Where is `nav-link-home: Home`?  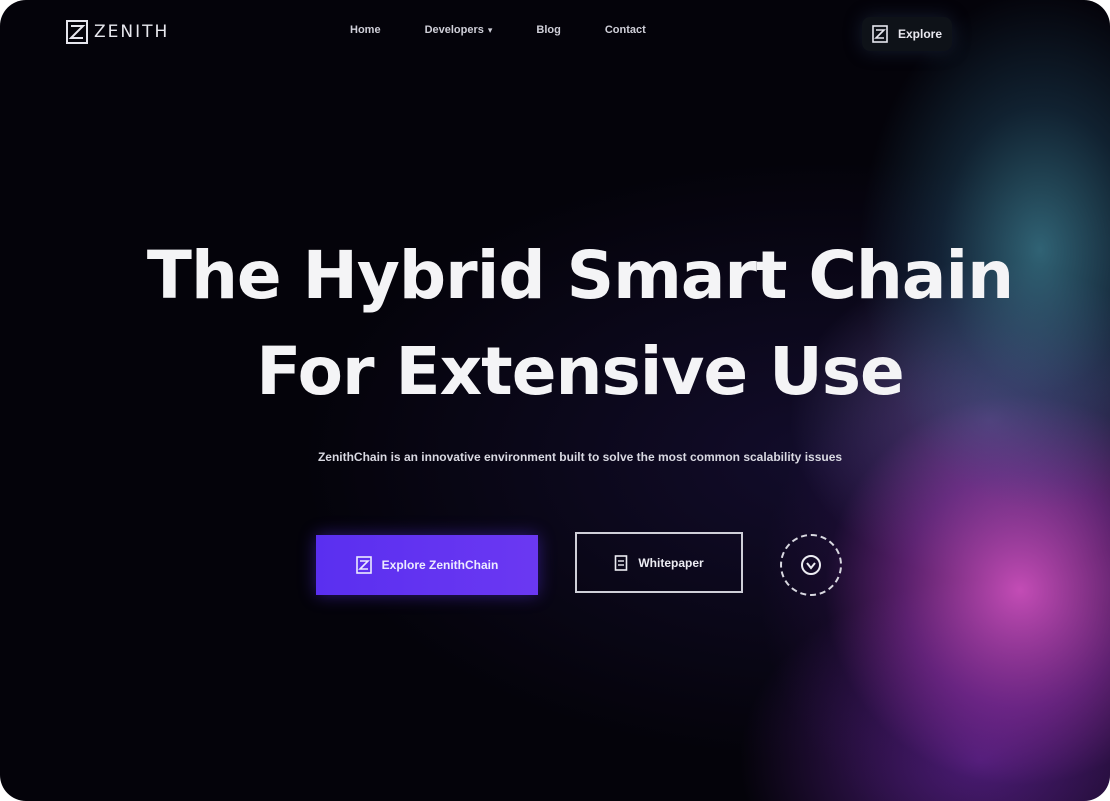
nav-link-home: Home is located at coordinates (365, 30).